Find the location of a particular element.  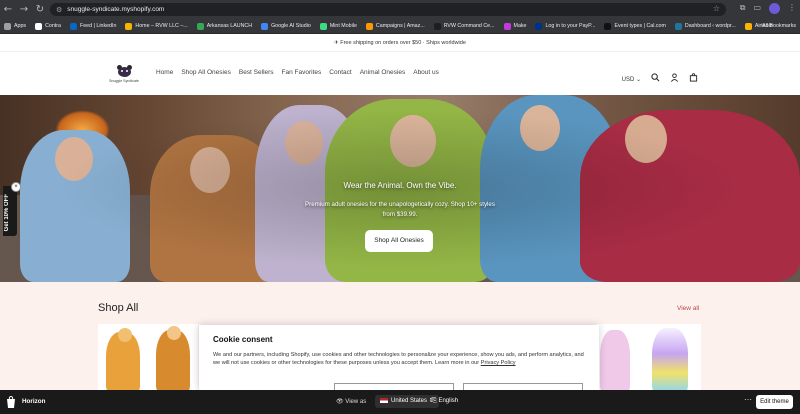

chevron-down-icon: ⌄ is located at coordinates (637, 80).